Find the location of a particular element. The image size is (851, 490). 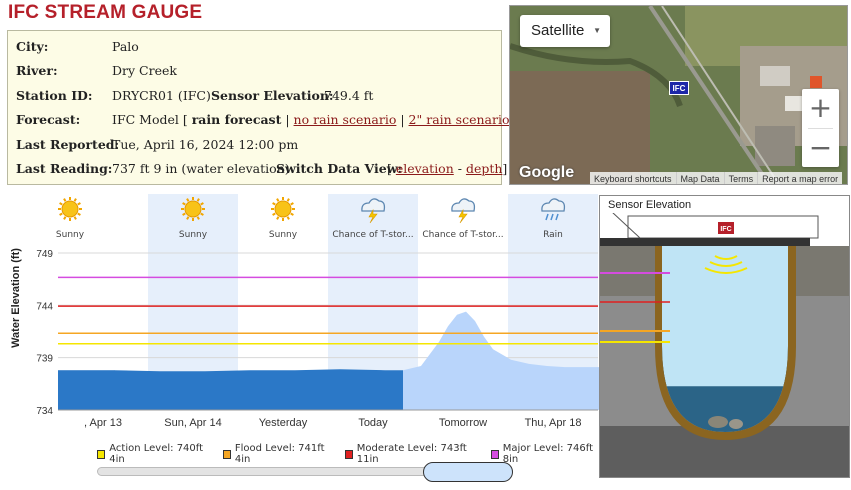

y-tick-label: 734 is located at coordinates (44, 411).